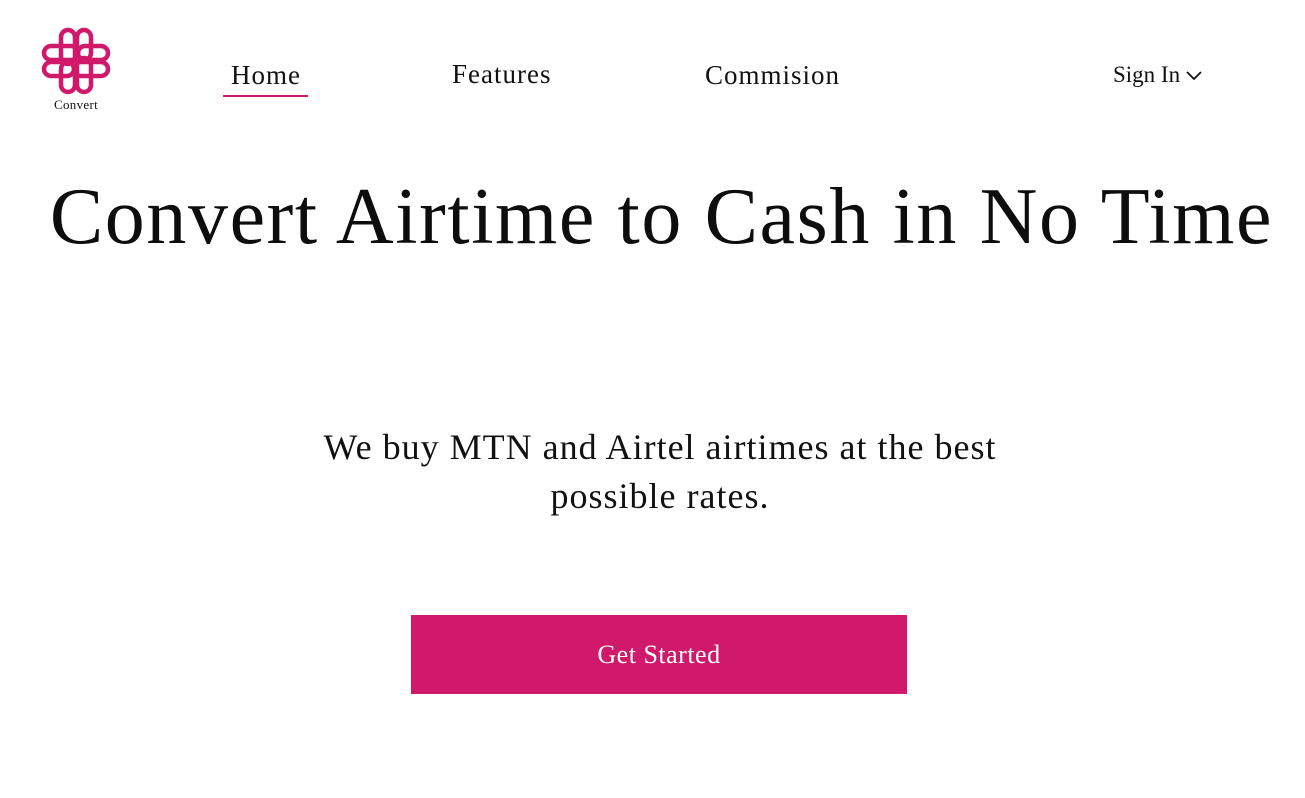 Image resolution: width=1305 pixels, height=798 pixels. What do you see at coordinates (266, 75) in the screenshot?
I see `nav-home-link: Home` at bounding box center [266, 75].